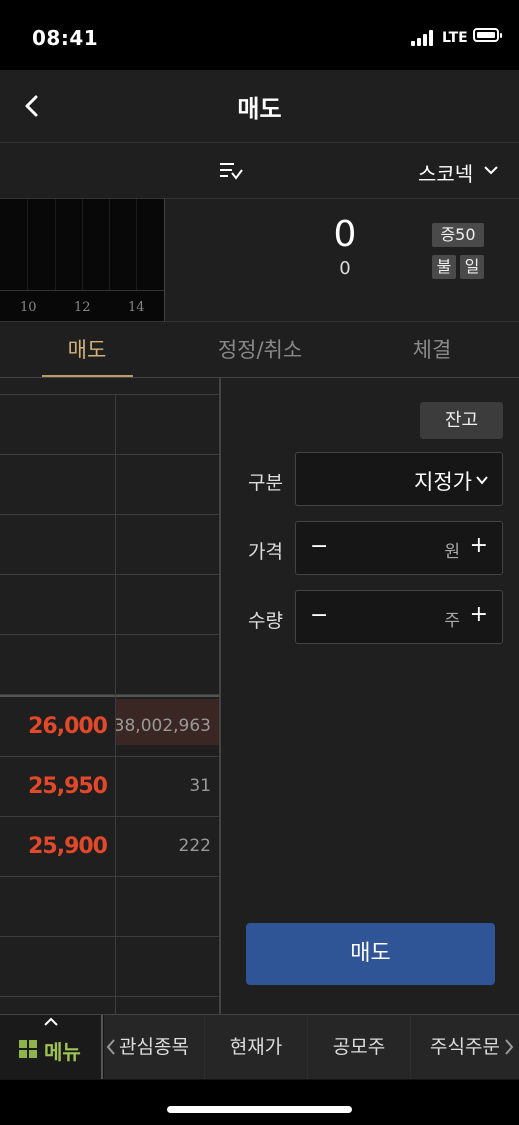 This screenshot has height=1125, width=519. Describe the element at coordinates (399, 548) in the screenshot. I see `price-stepper: − 원 +` at that location.